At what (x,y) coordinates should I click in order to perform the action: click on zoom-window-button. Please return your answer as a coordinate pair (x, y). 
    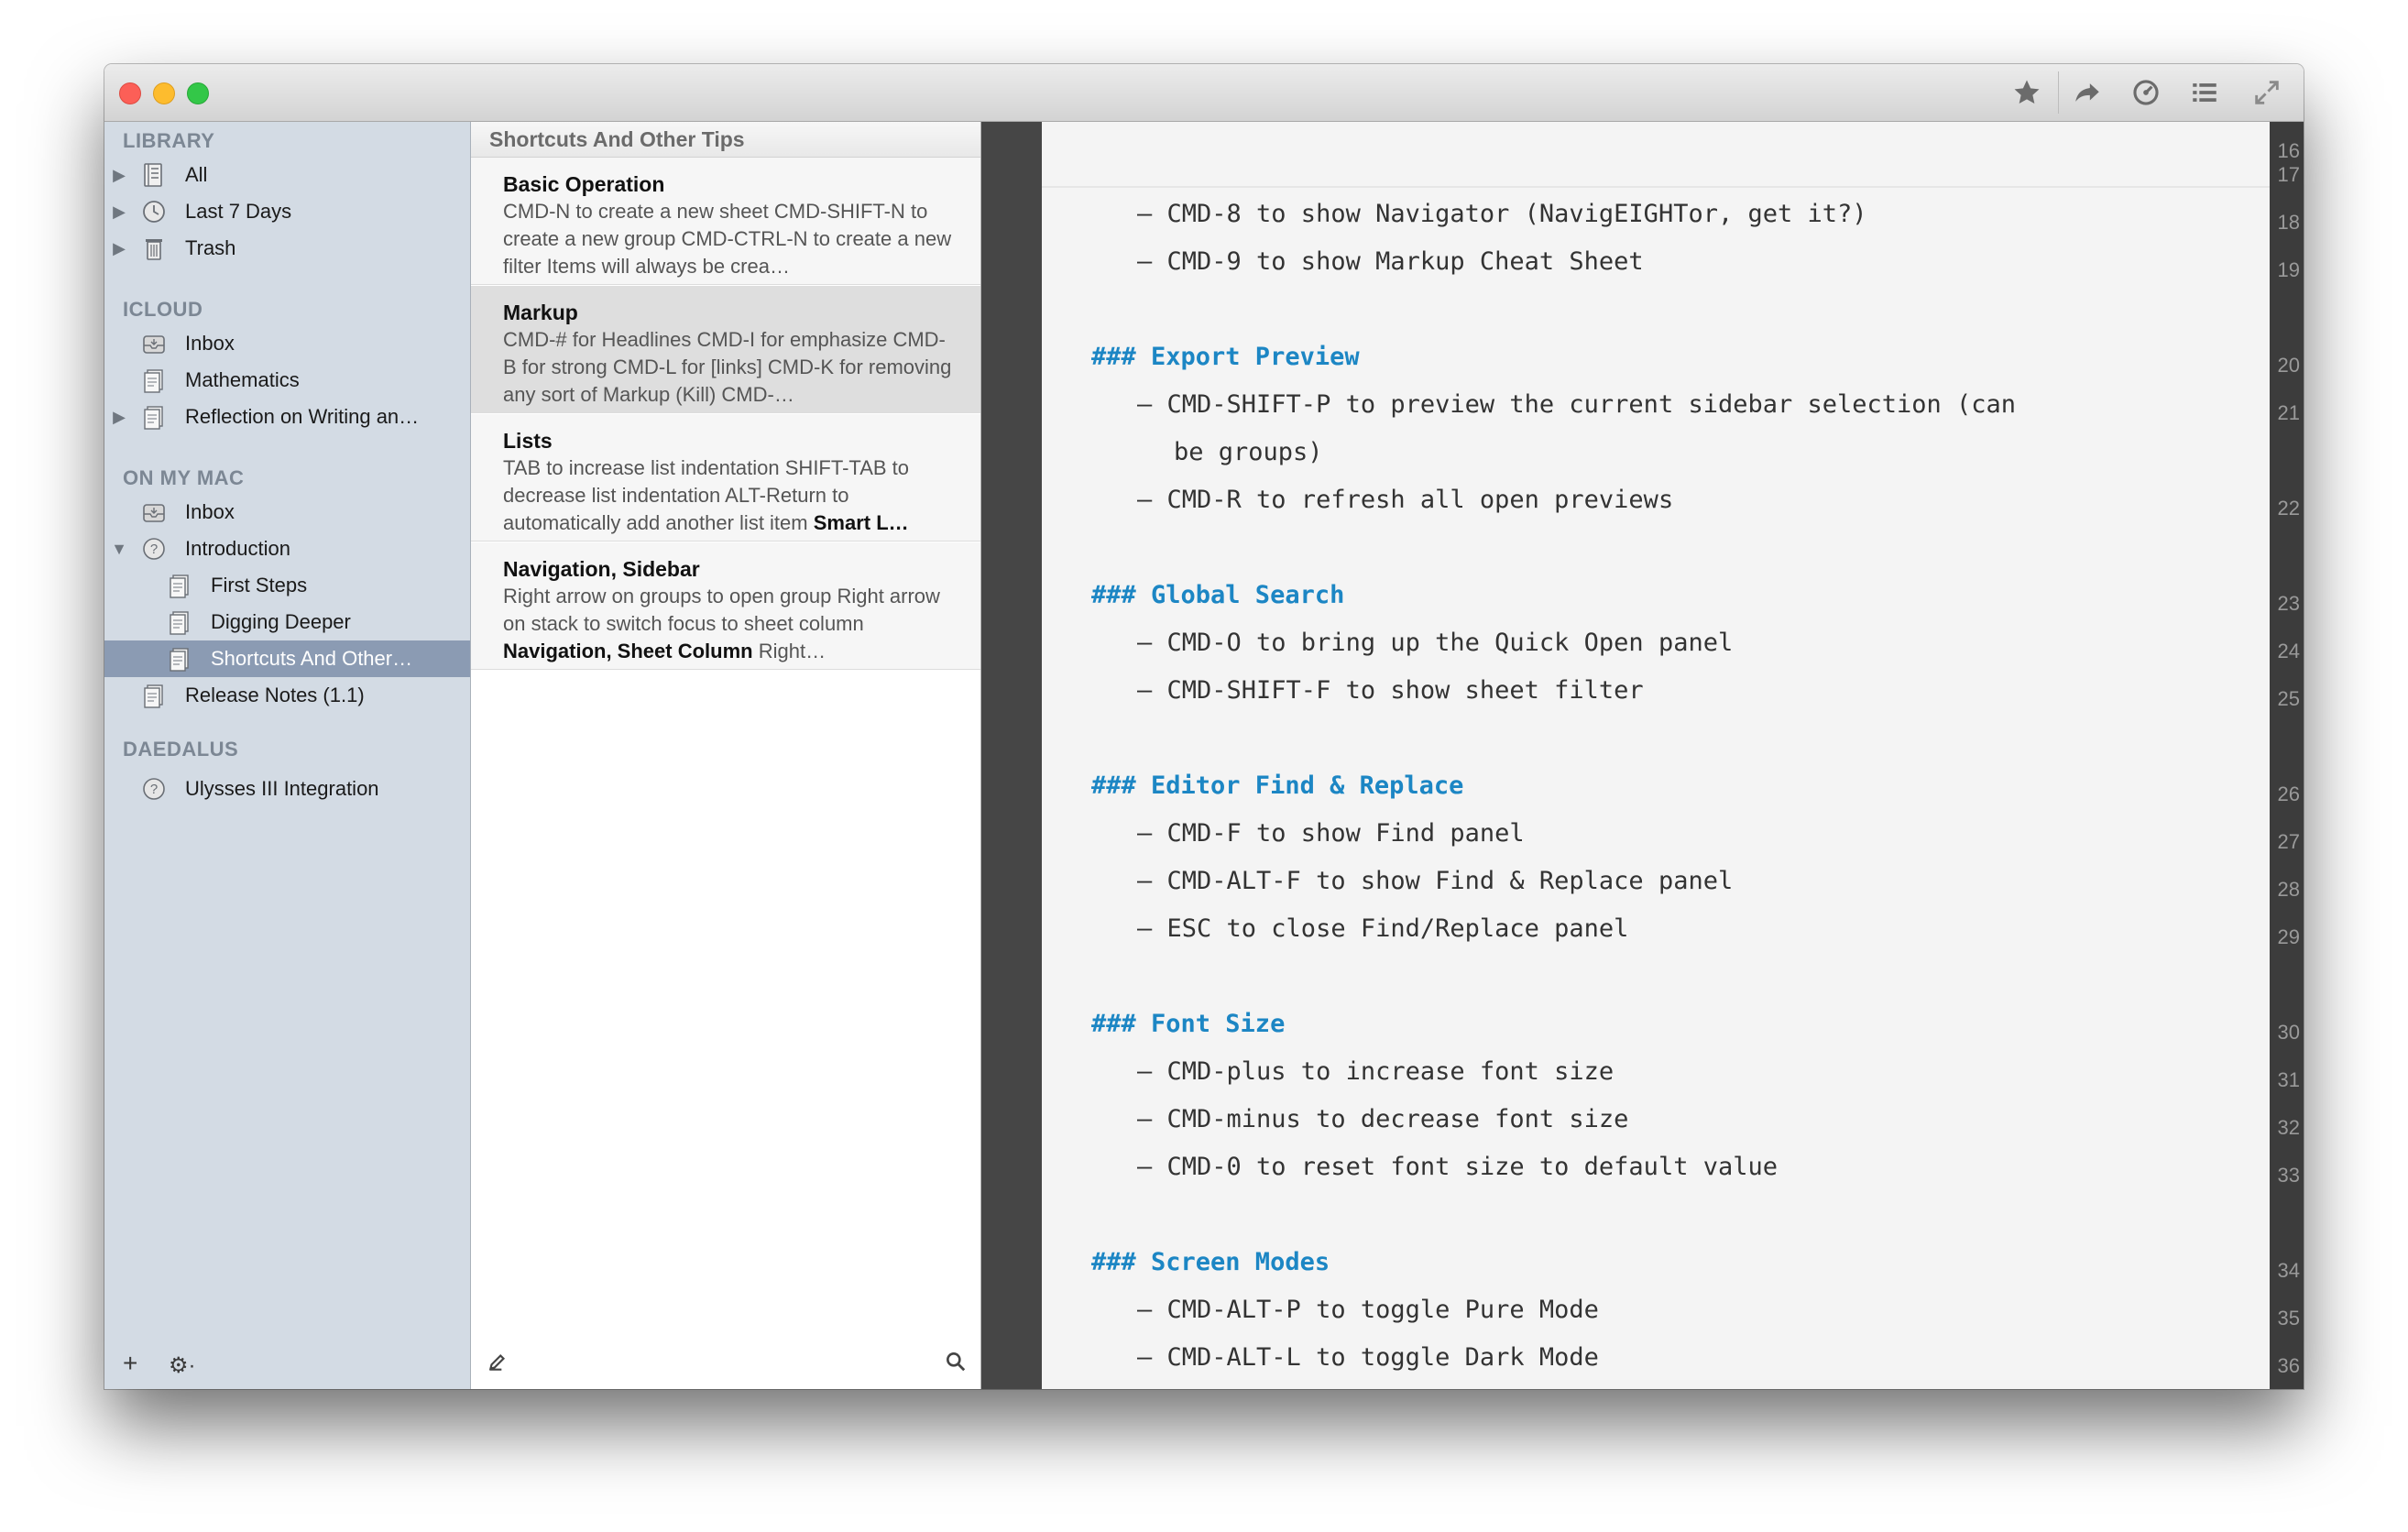
    Looking at the image, I should click on (198, 93).